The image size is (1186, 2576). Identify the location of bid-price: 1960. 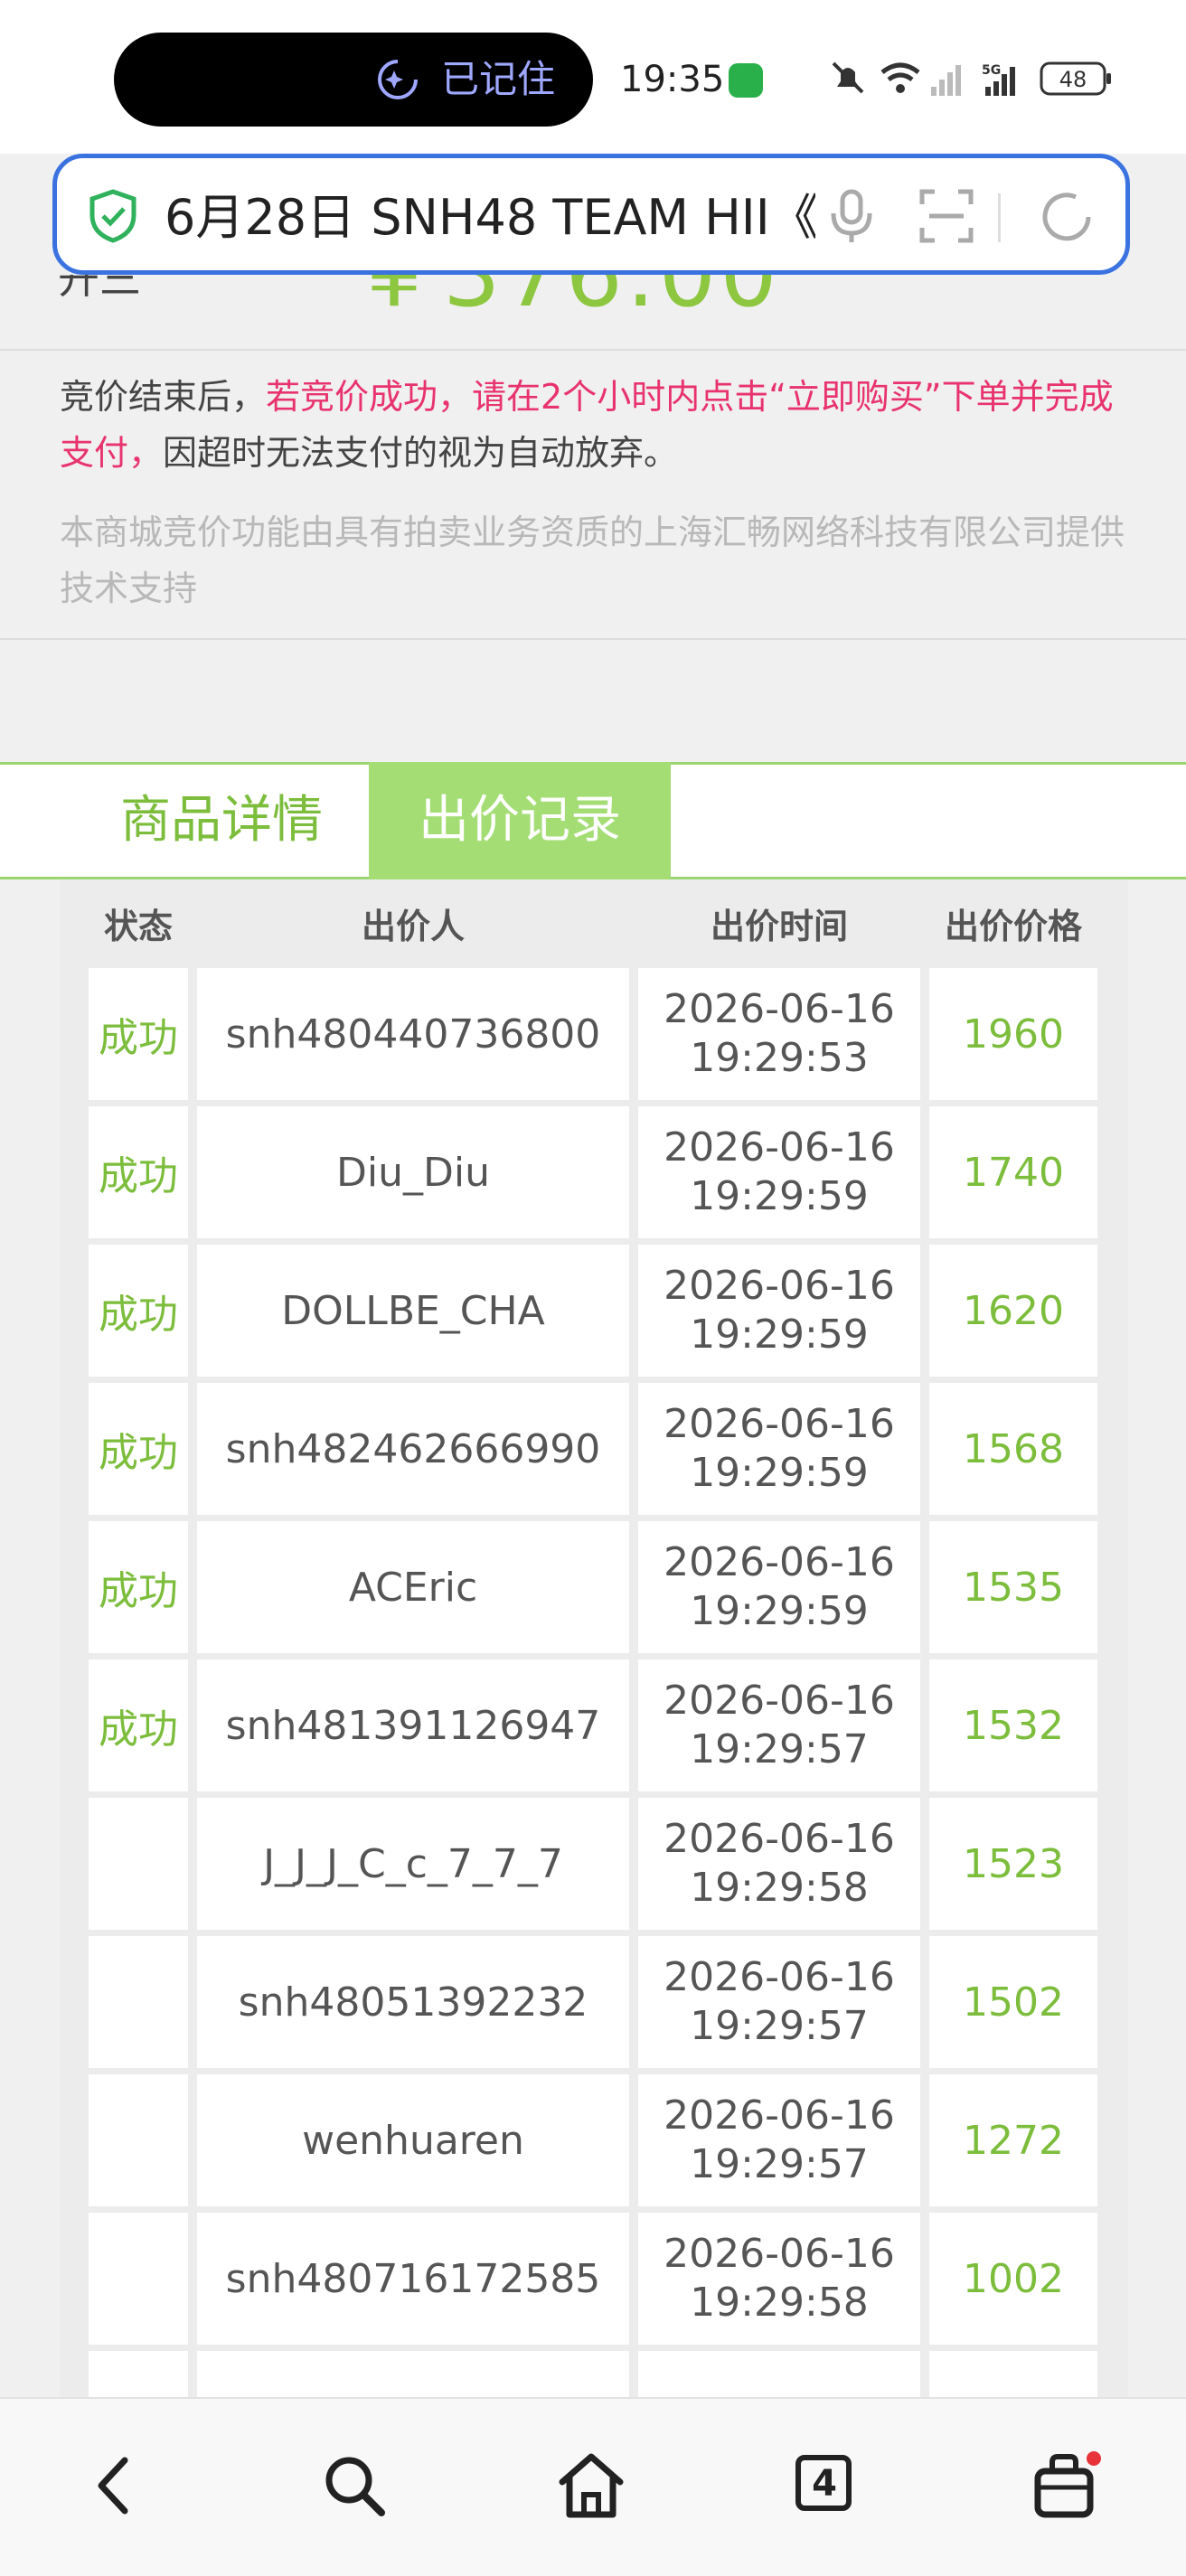
(1013, 1034).